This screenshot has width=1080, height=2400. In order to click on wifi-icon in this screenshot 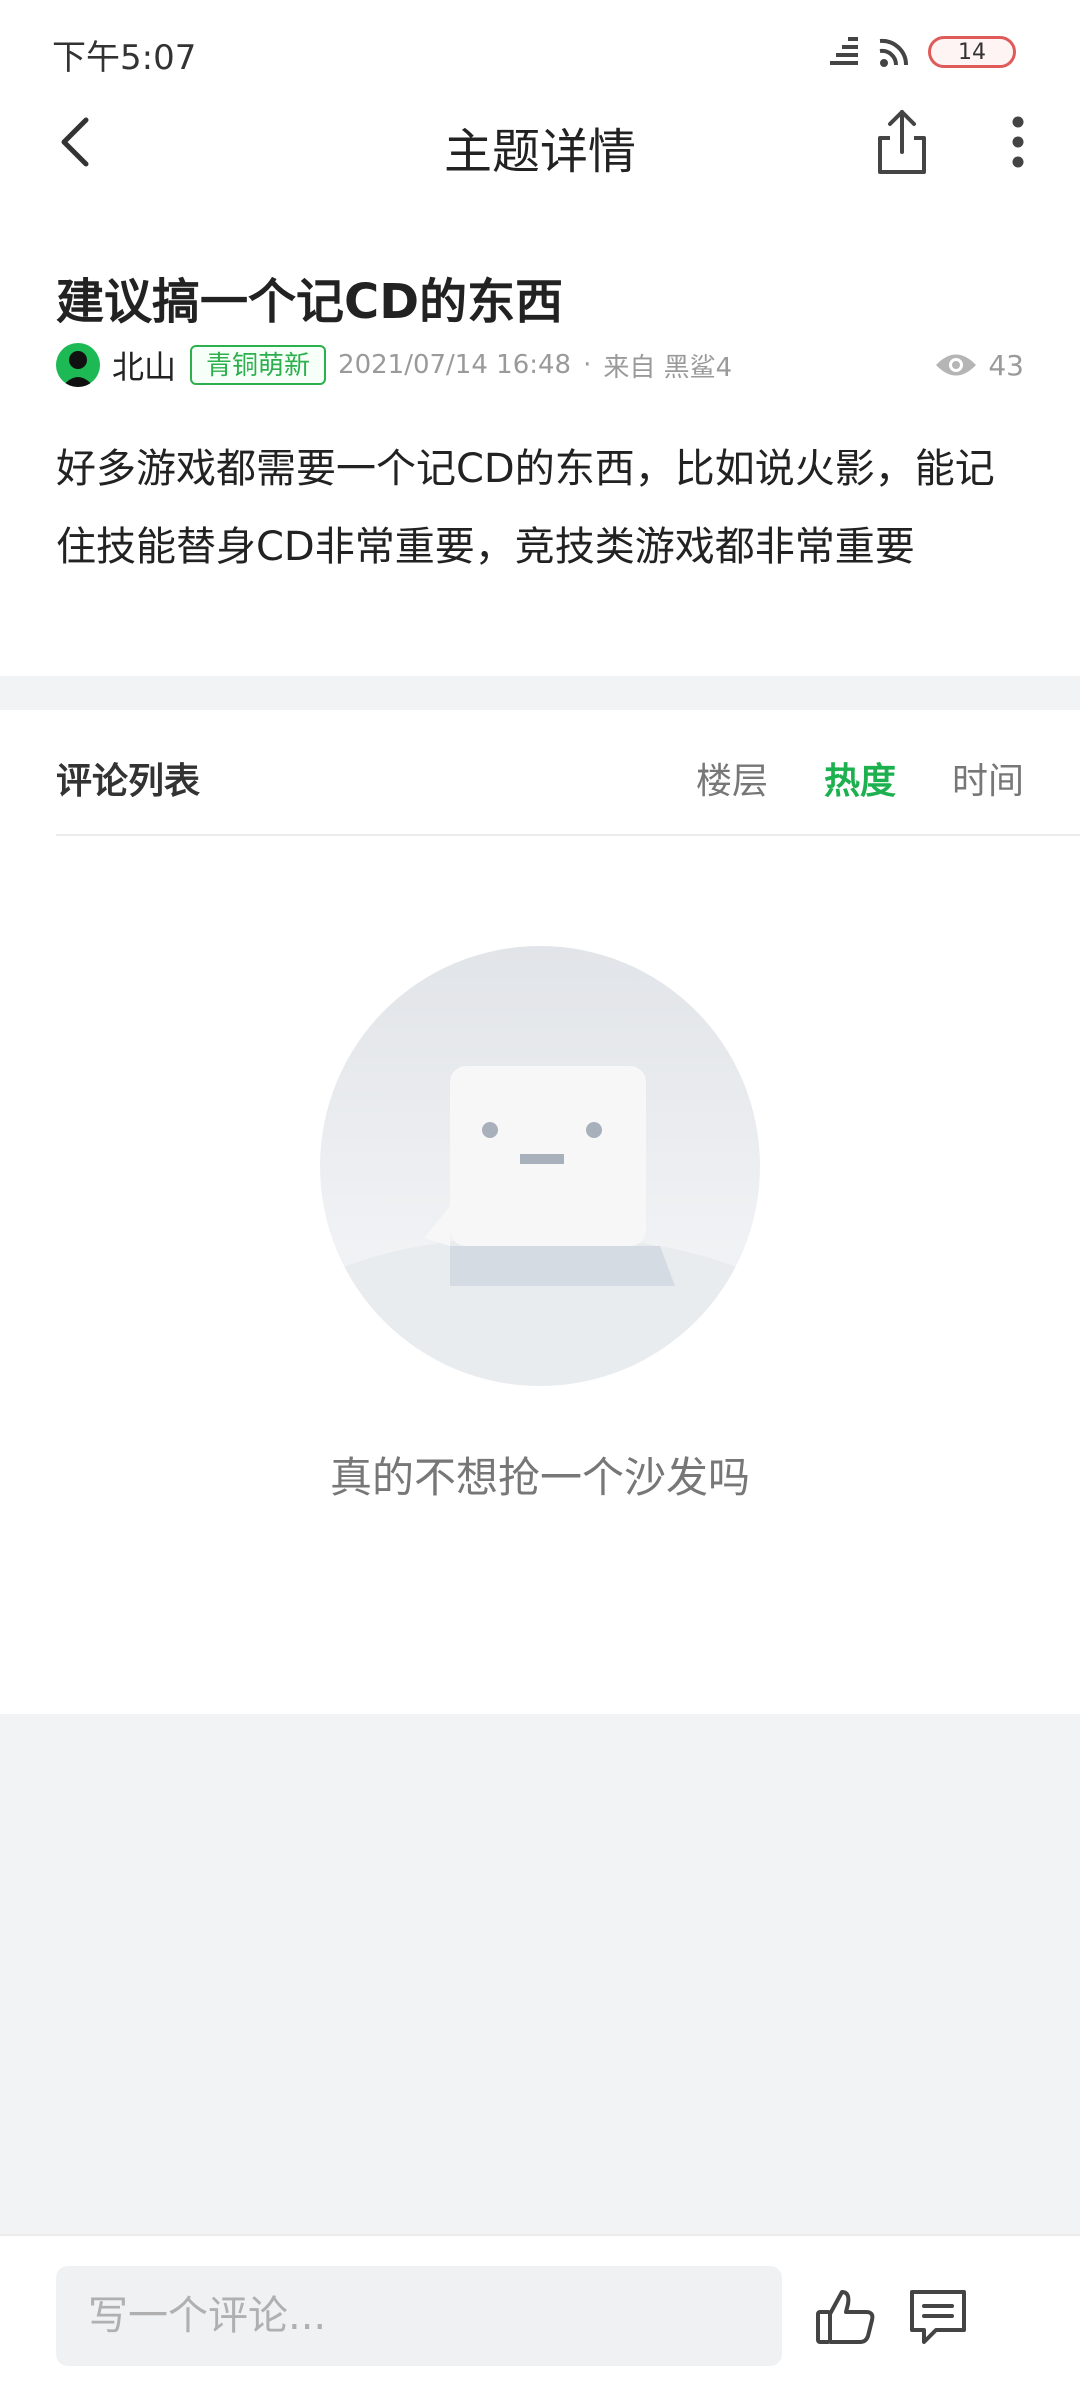, I will do `click(894, 52)`.